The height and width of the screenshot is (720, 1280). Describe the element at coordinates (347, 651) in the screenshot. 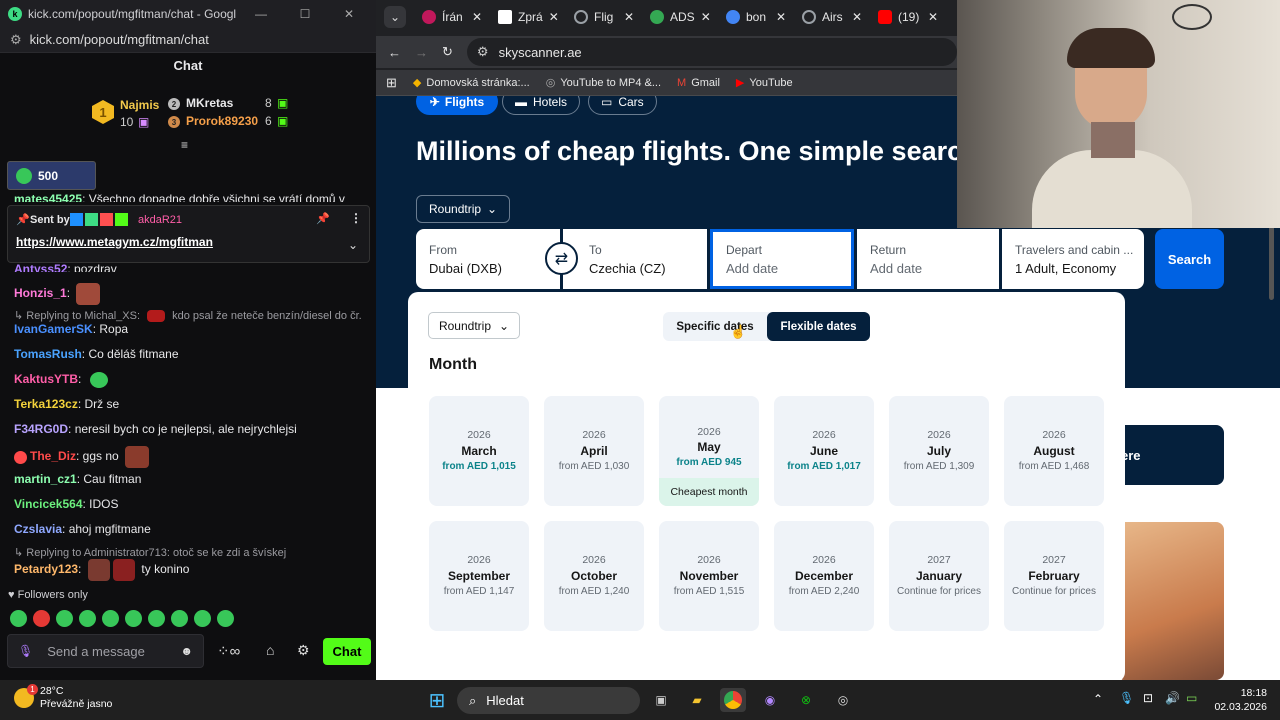

I see `chat-send-button: Chat` at that location.